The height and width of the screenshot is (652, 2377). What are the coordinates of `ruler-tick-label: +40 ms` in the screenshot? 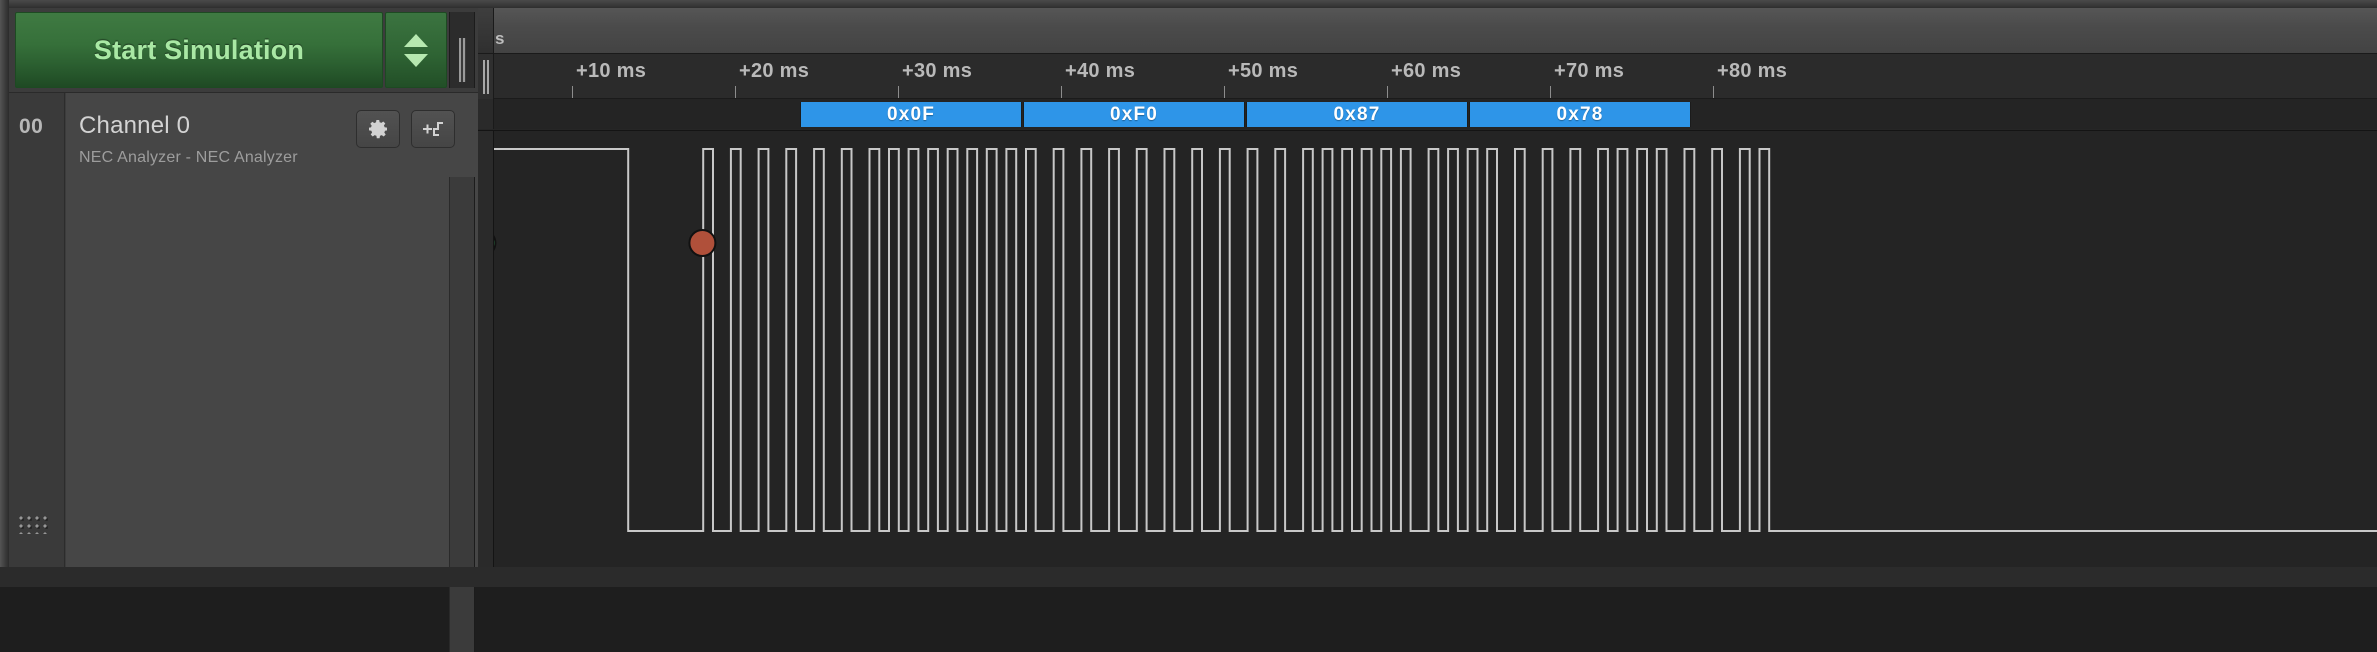 It's located at (1100, 71).